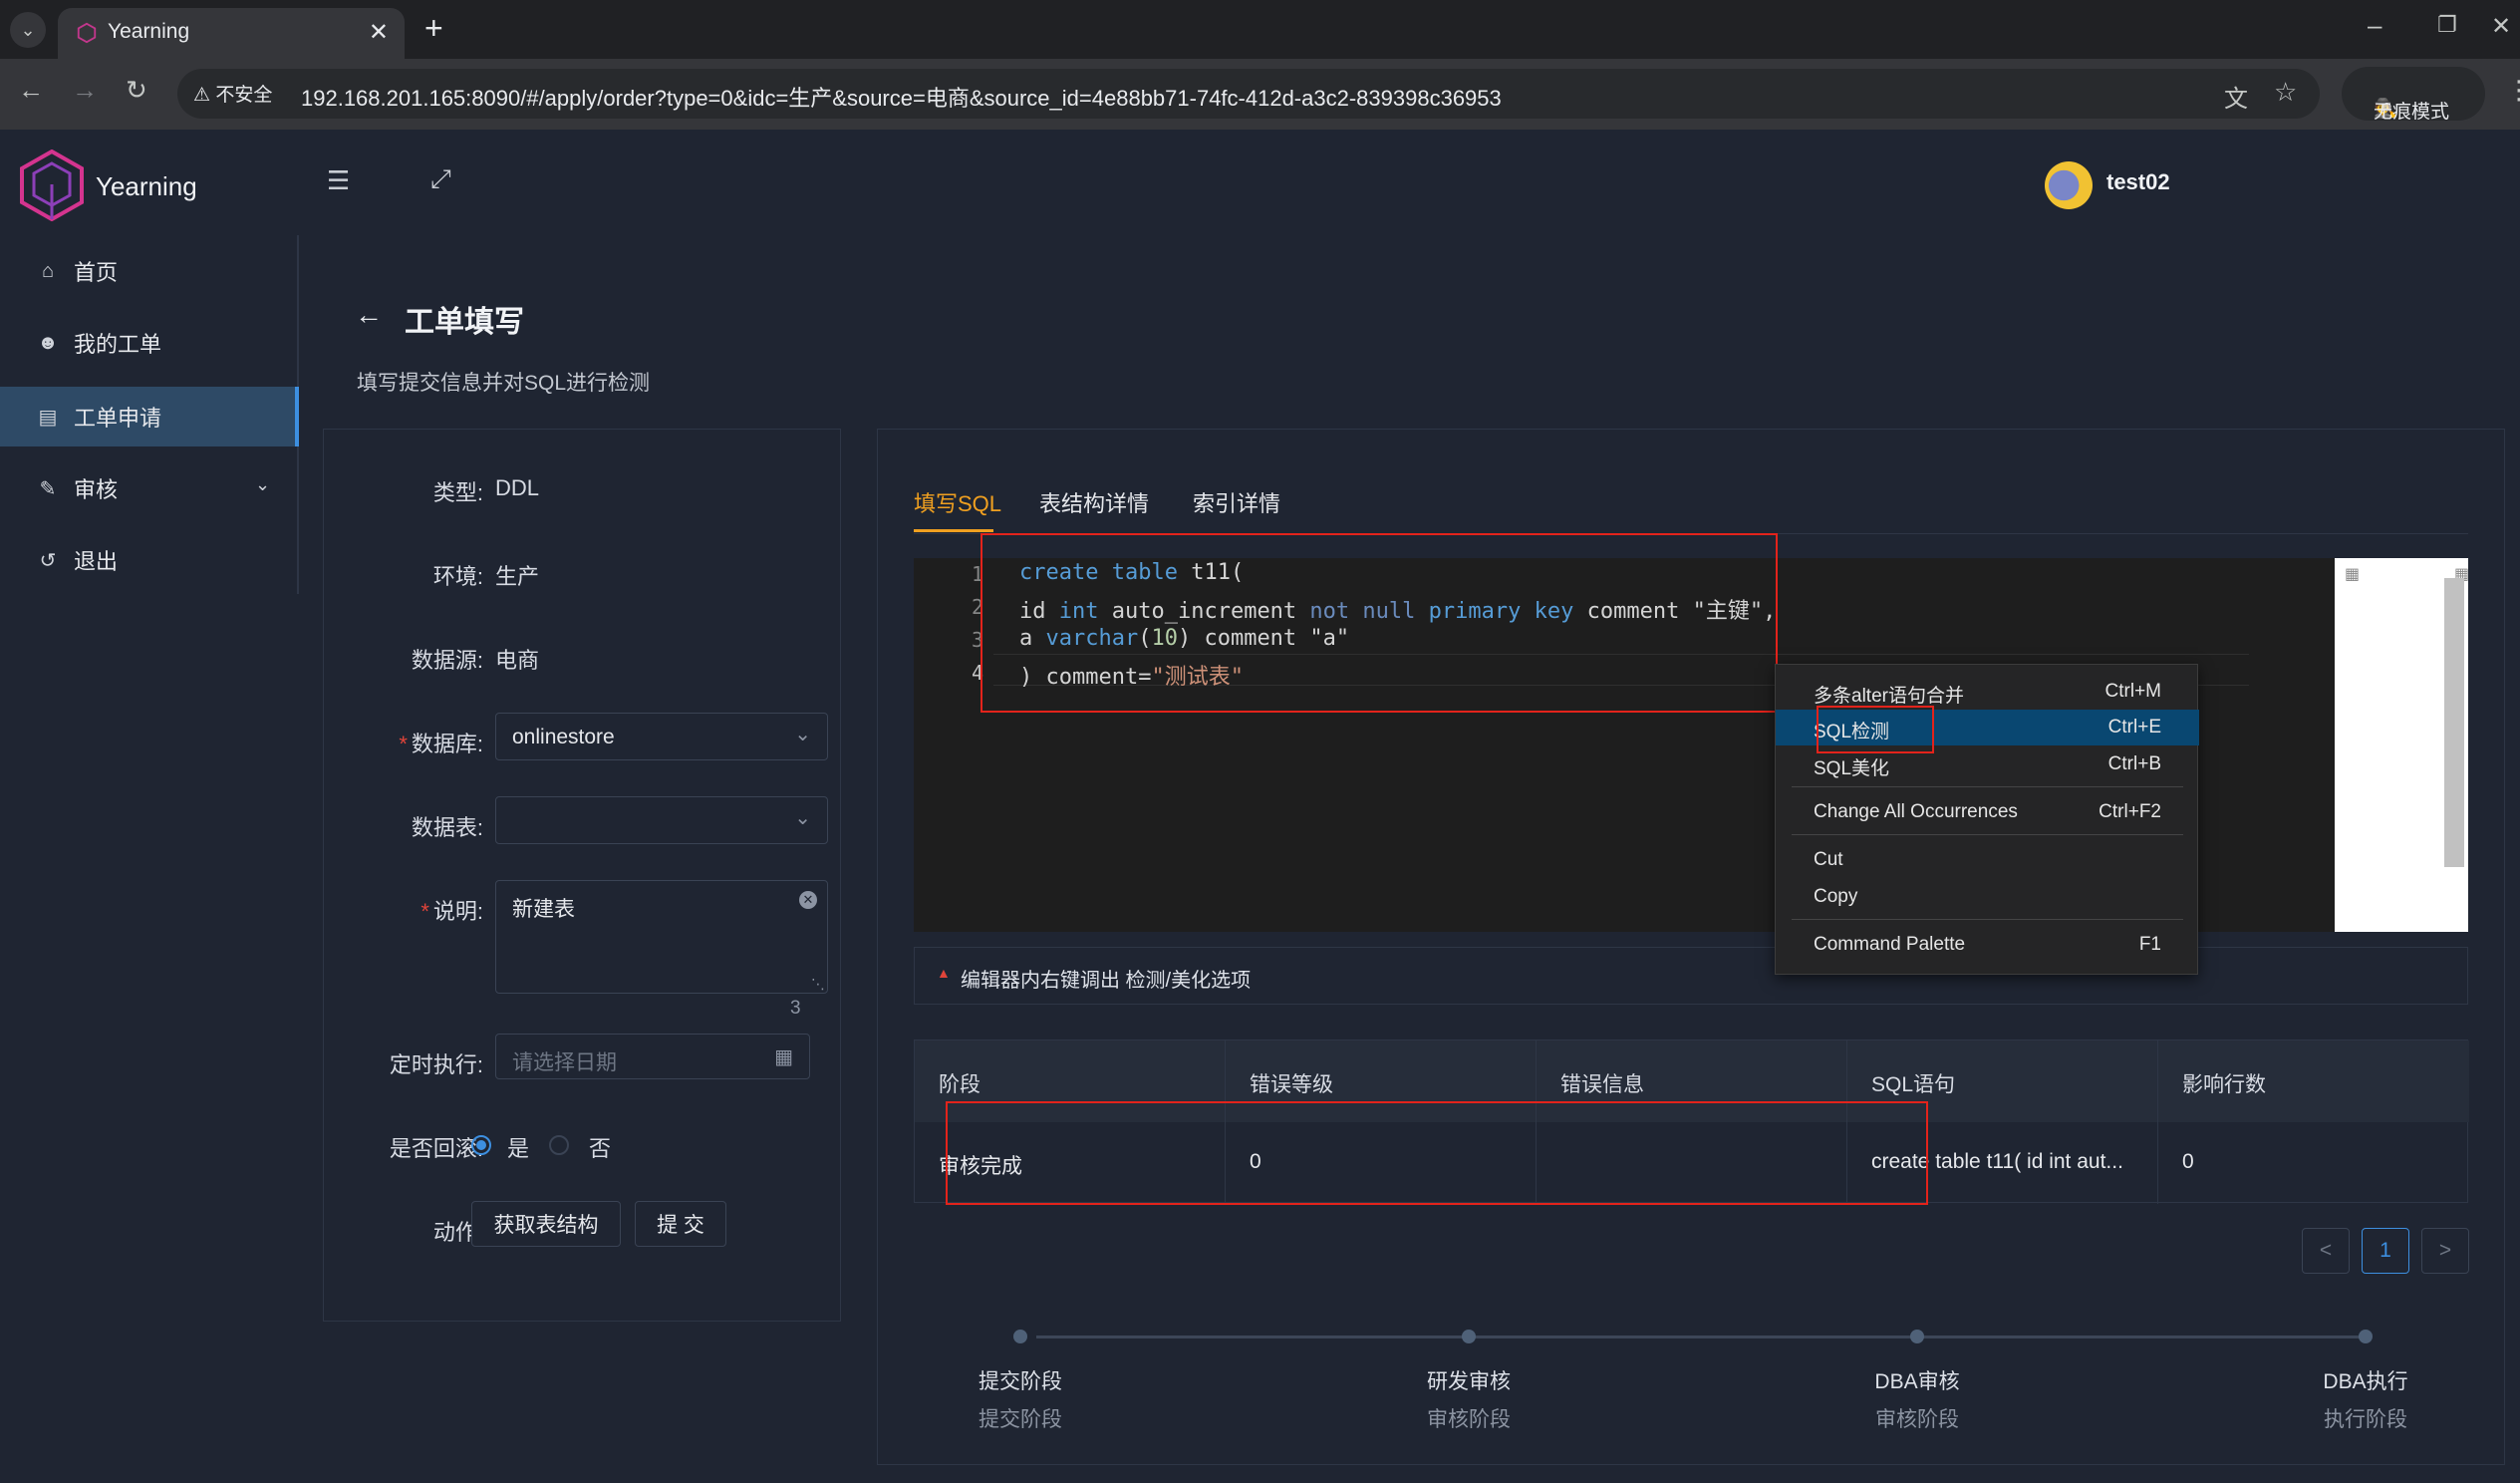  I want to click on fetch-schema-button: 获取表结构, so click(546, 1224).